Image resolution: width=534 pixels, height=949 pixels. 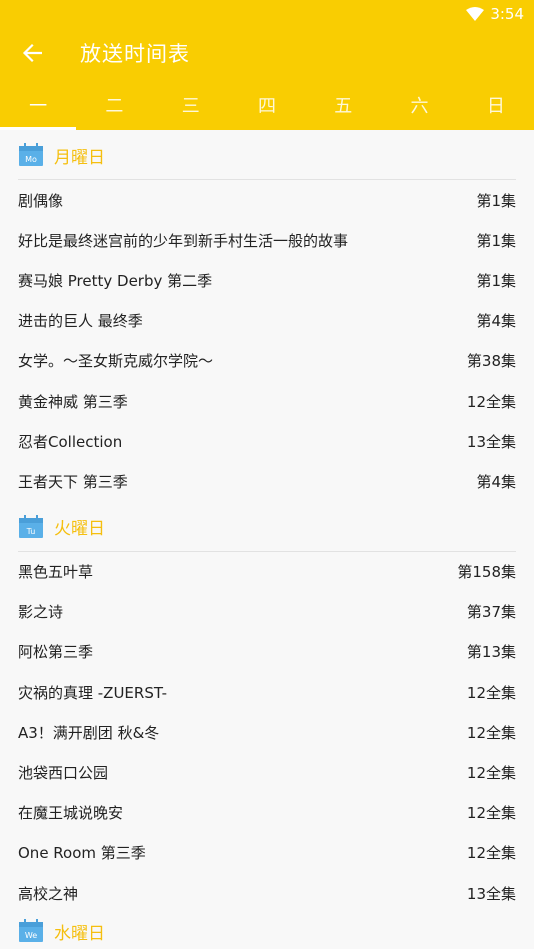 I want to click on list-item: 王者天下 第三季 第4集, so click(x=267, y=481).